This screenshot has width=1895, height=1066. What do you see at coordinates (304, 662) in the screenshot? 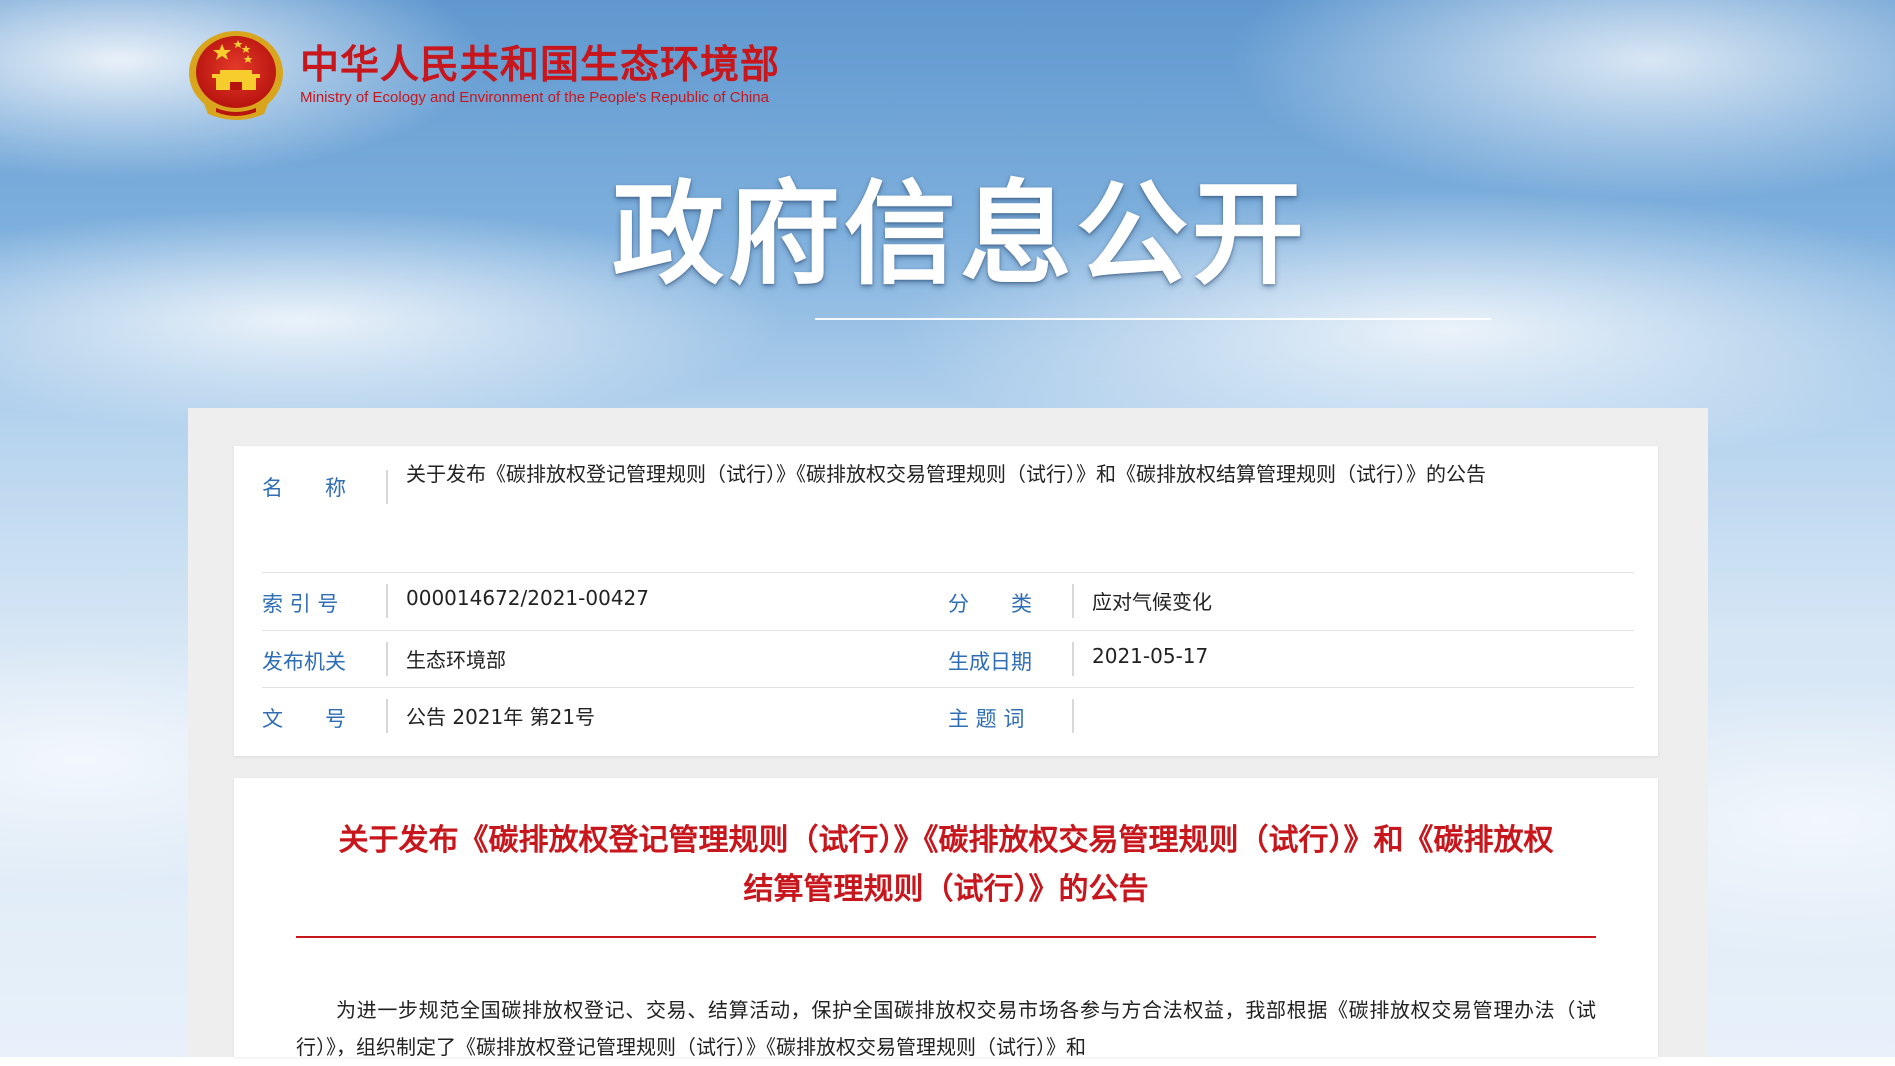
I see `issuer-label: 发布机关` at bounding box center [304, 662].